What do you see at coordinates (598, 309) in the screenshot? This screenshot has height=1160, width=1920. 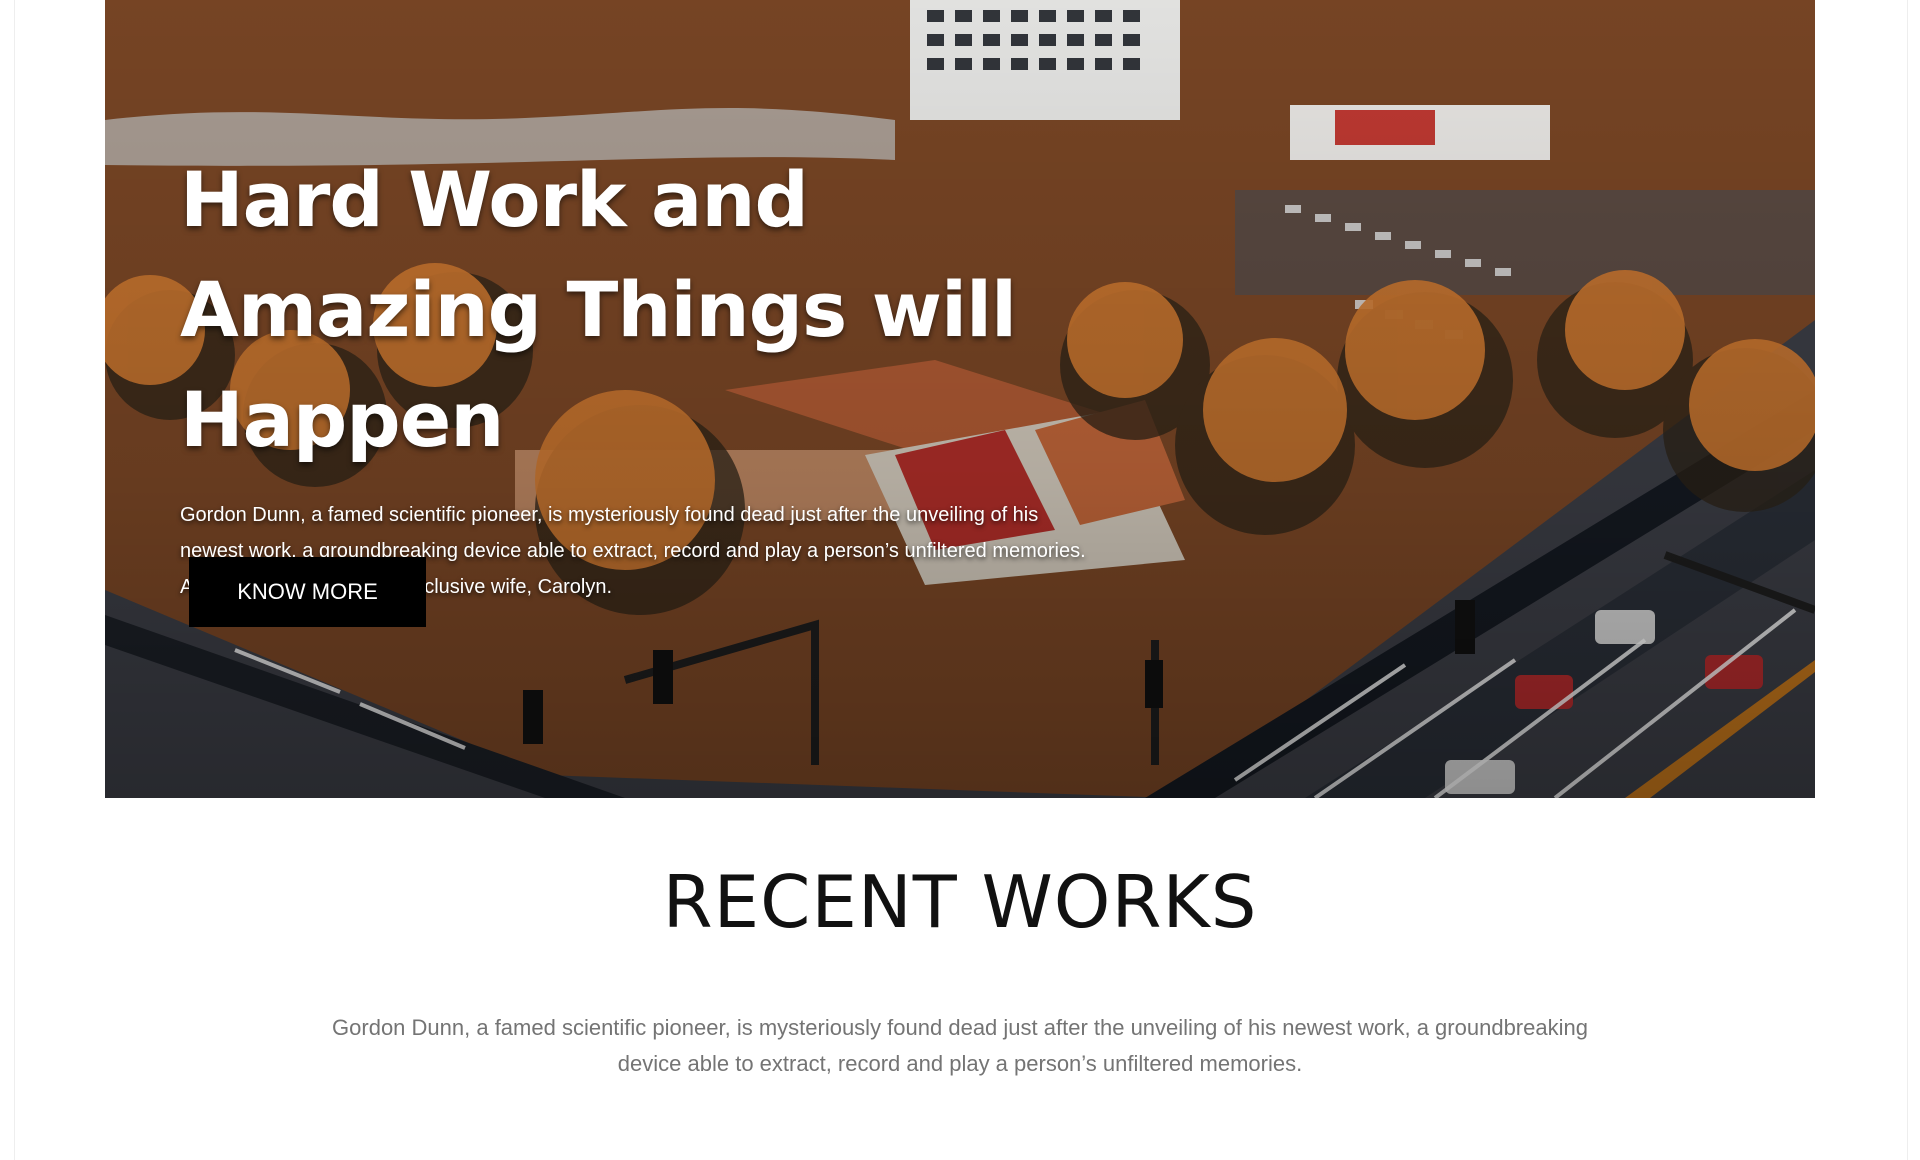 I see `hero-title: Hard Work and Amazing Things will Happen` at bounding box center [598, 309].